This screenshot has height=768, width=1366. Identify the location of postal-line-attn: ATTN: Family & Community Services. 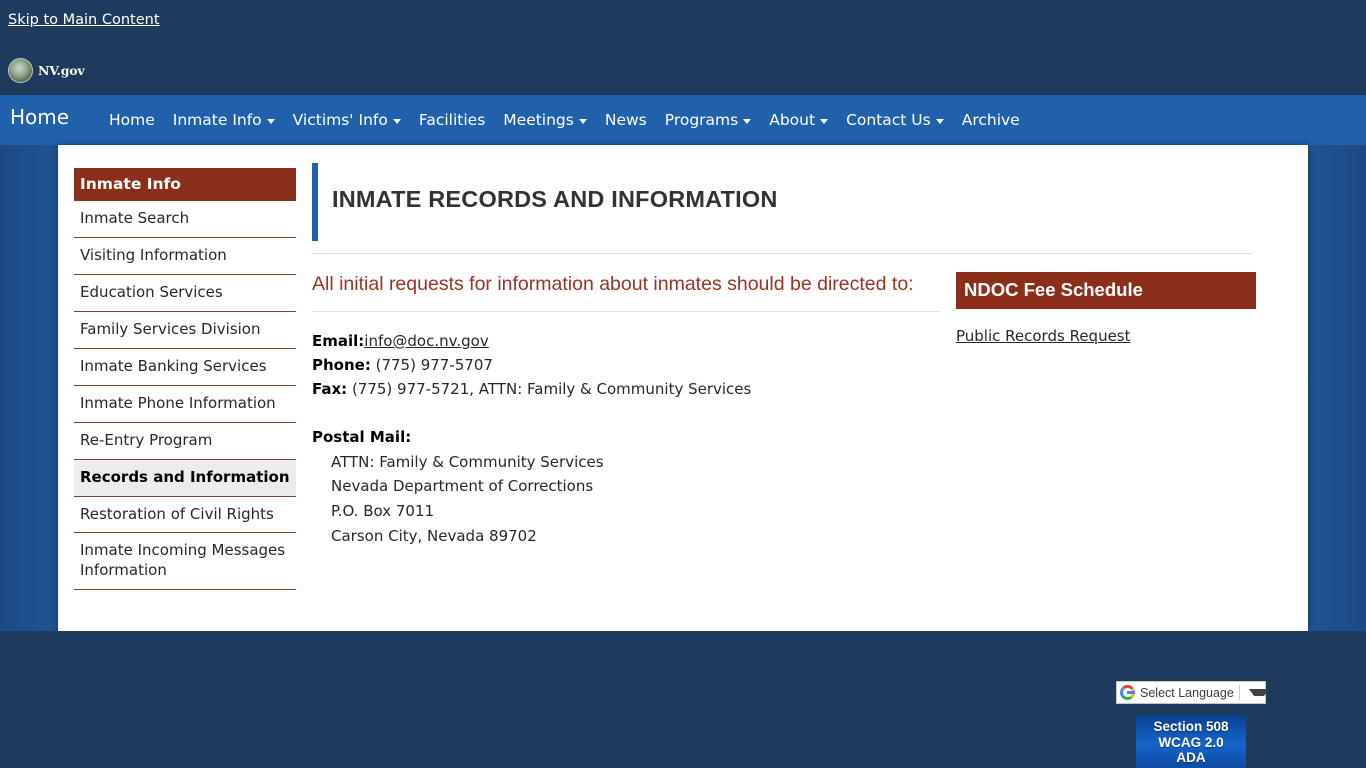
(467, 461).